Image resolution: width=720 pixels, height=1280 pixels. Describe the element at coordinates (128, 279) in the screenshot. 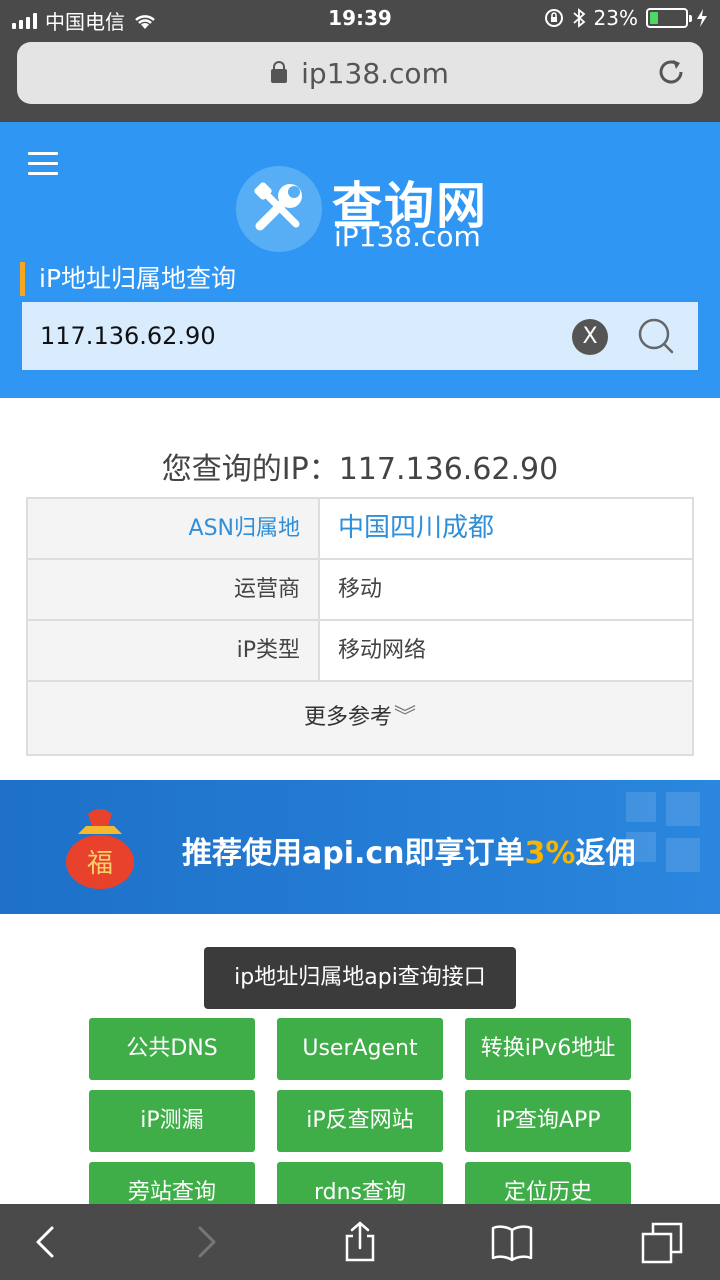

I see `section-label: iP地址归属地查询` at that location.